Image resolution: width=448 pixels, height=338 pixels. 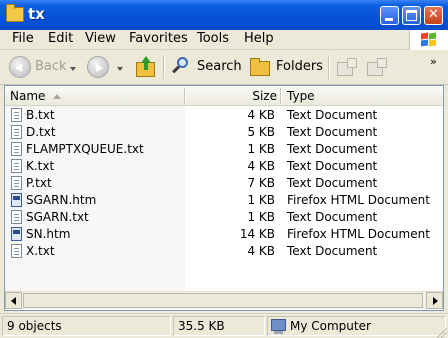 What do you see at coordinates (377, 67) in the screenshot?
I see `copy-to-icon` at bounding box center [377, 67].